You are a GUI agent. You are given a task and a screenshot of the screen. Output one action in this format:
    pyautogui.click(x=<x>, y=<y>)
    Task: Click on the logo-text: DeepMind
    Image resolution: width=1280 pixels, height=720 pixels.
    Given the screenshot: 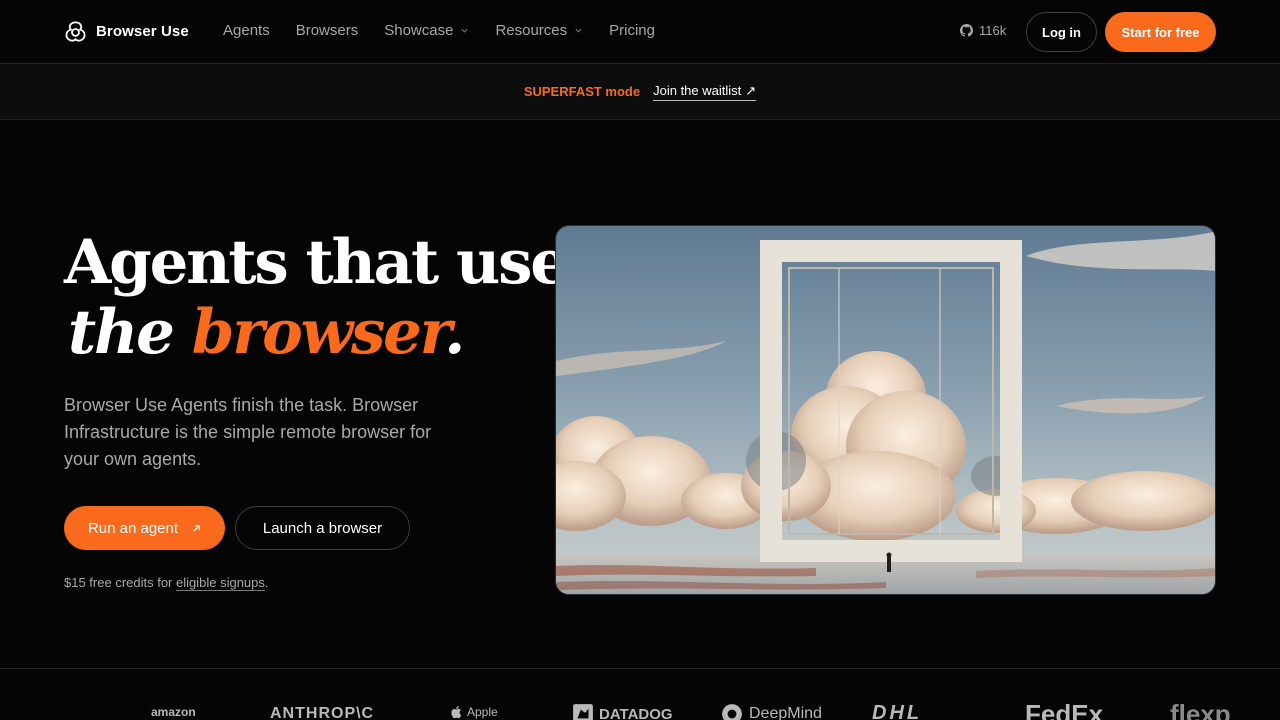 What is the action you would take?
    pyautogui.click(x=785, y=712)
    